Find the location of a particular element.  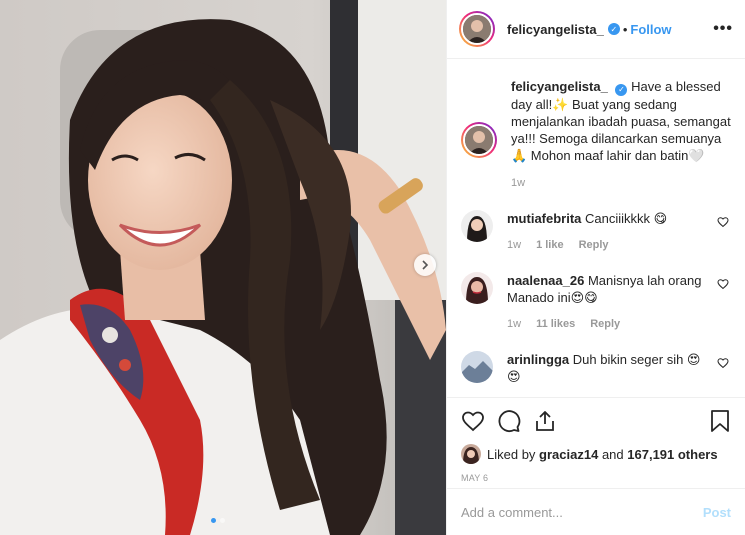

comment-username: mutiafebrita is located at coordinates (544, 218).